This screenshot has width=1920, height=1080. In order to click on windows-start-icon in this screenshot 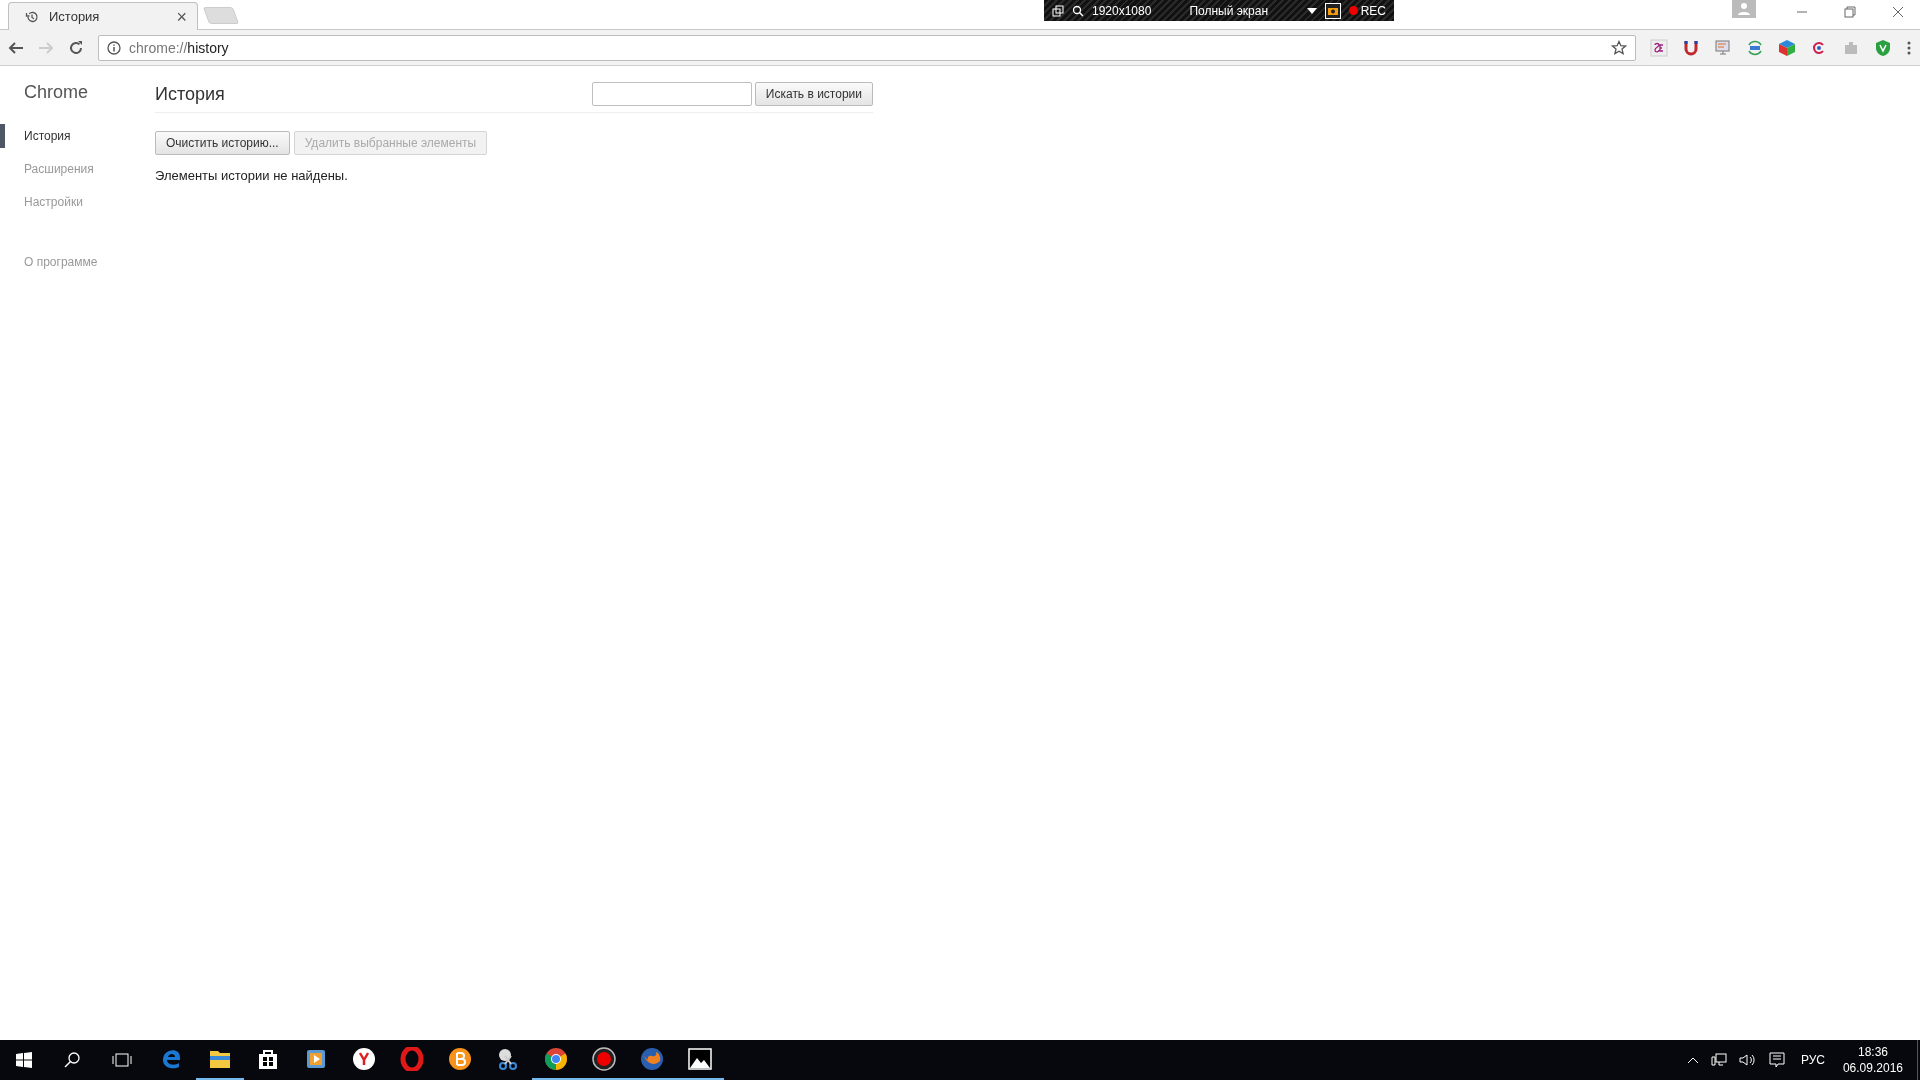, I will do `click(24, 1060)`.